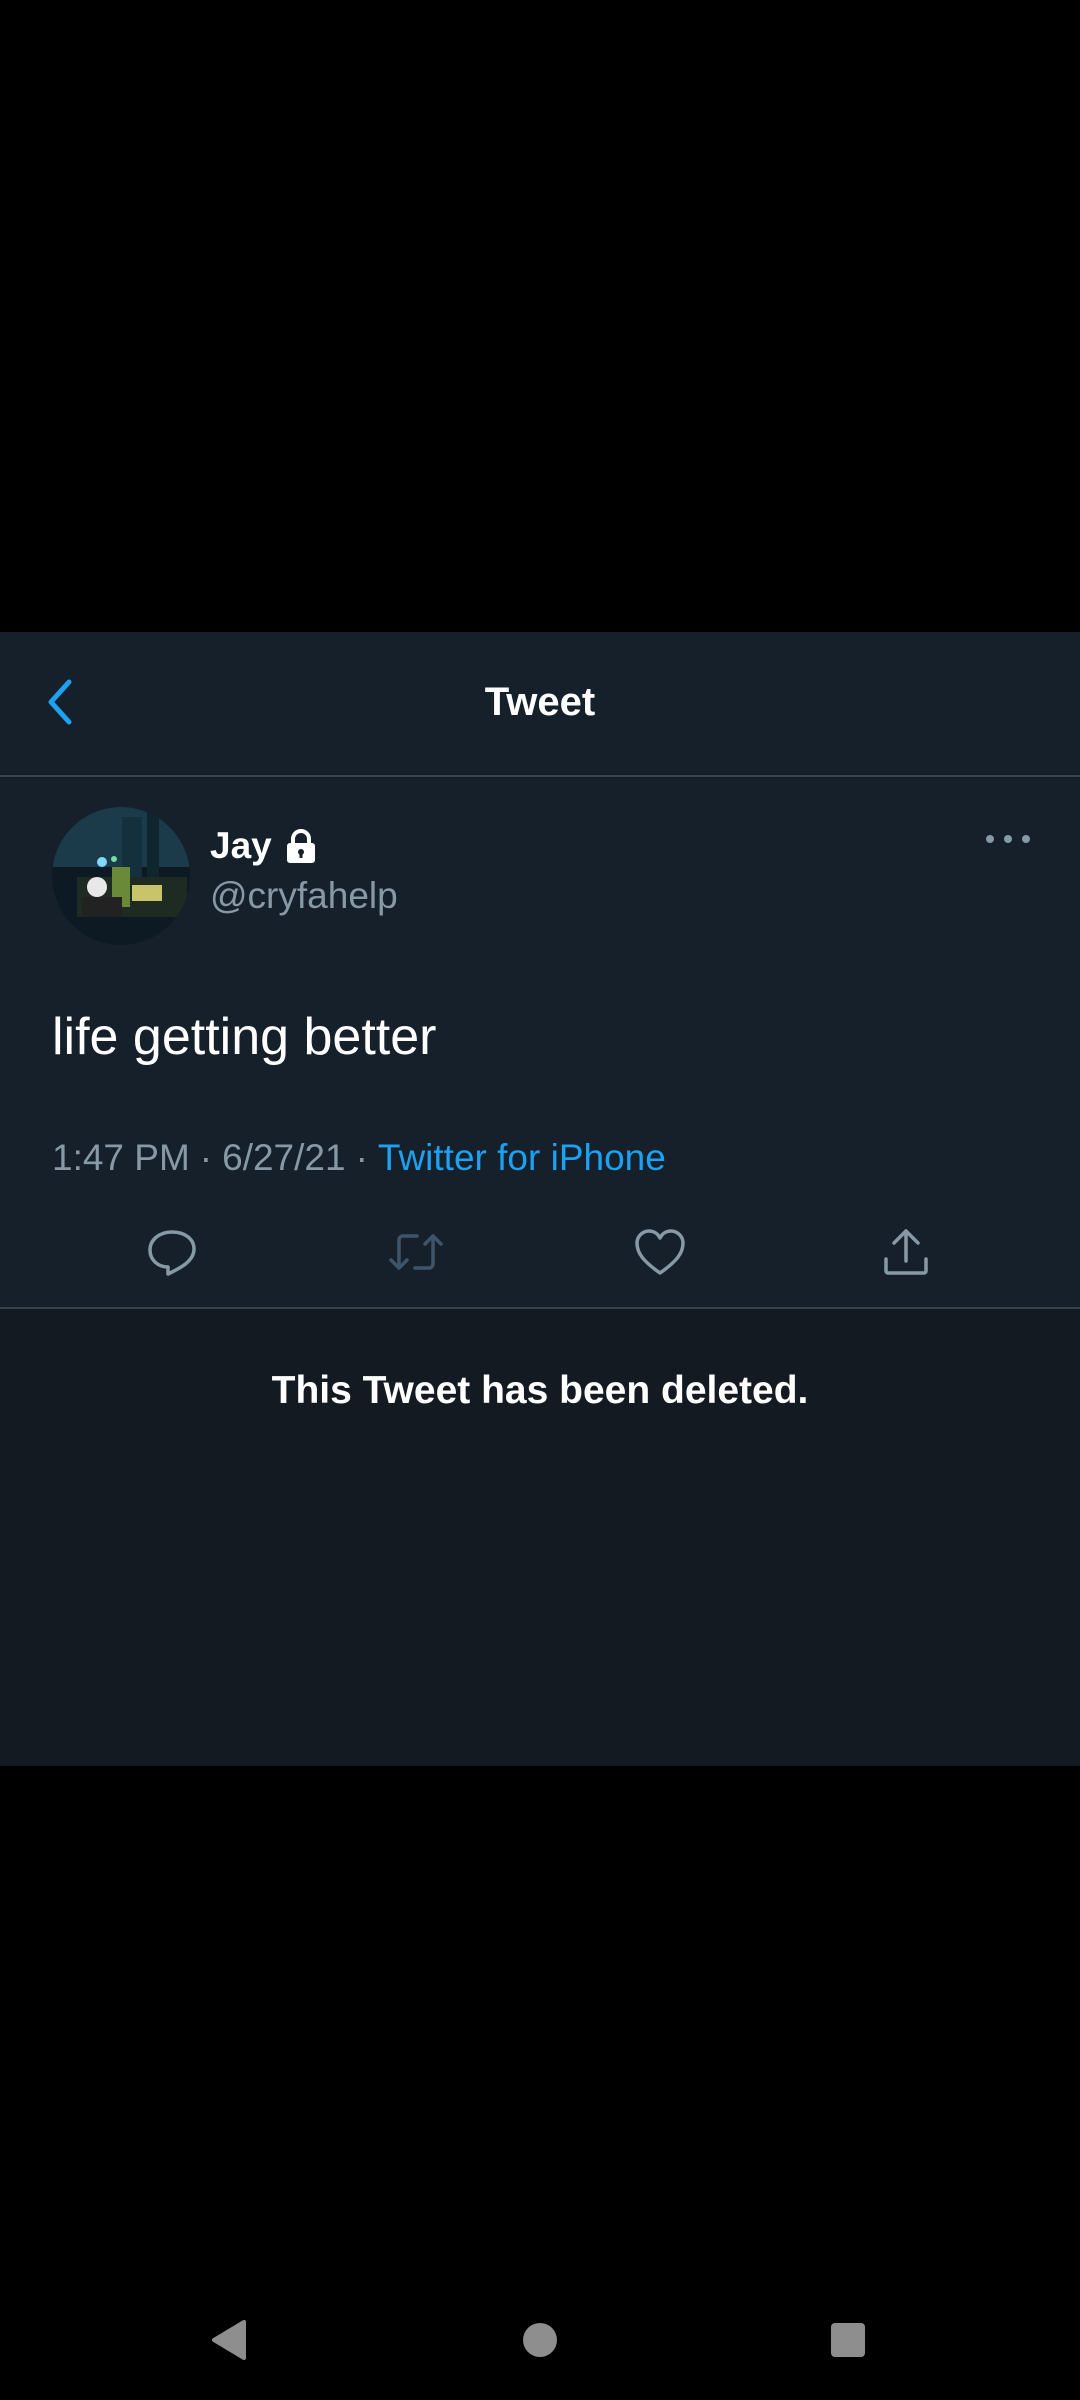 This screenshot has width=1080, height=2400. Describe the element at coordinates (540, 1390) in the screenshot. I see `deleted-notice: This Tweet has been deleted.` at that location.